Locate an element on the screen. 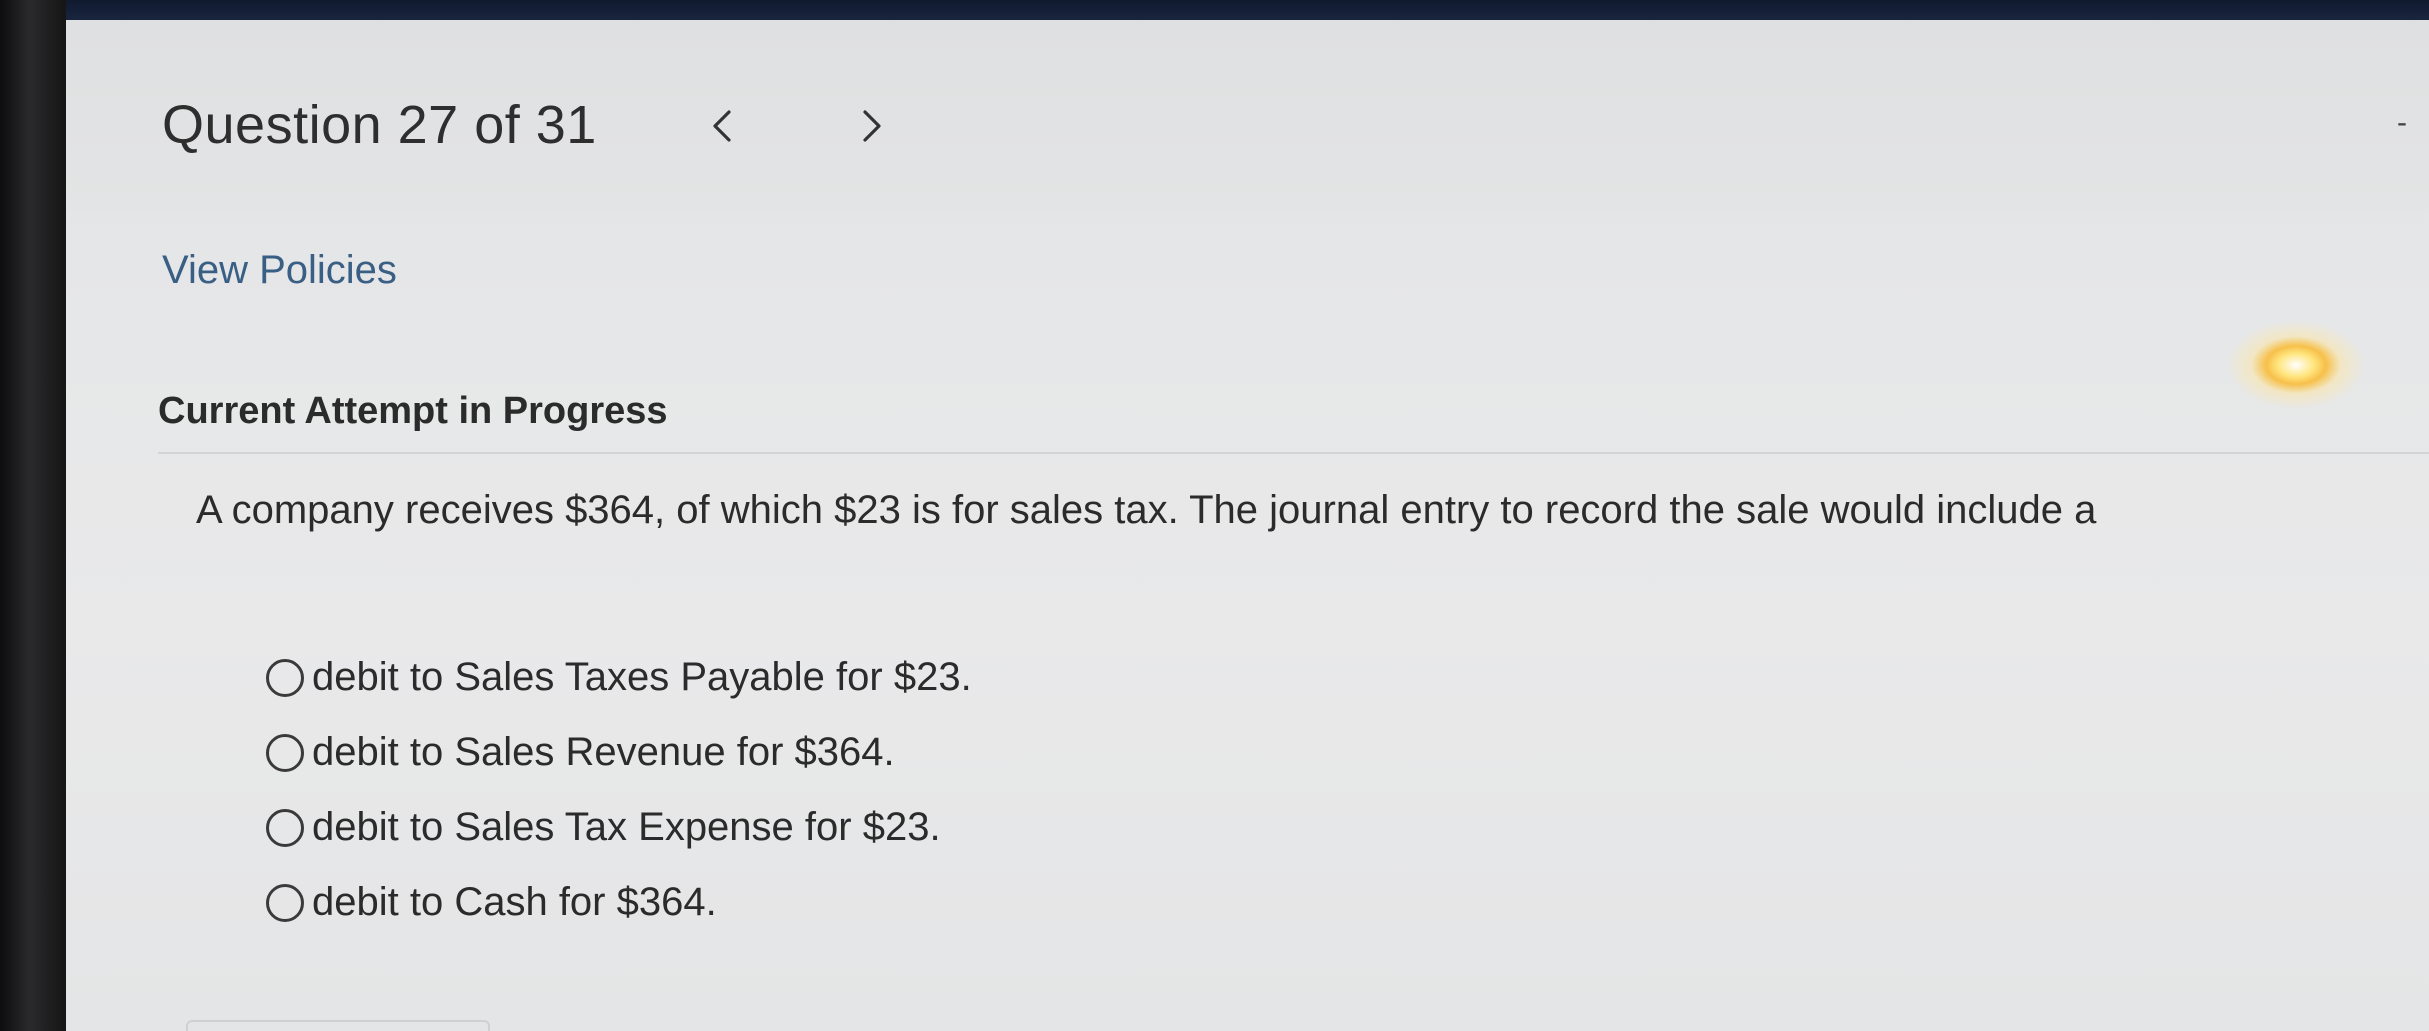 The height and width of the screenshot is (1031, 2429). screen-glare is located at coordinates (2296, 365).